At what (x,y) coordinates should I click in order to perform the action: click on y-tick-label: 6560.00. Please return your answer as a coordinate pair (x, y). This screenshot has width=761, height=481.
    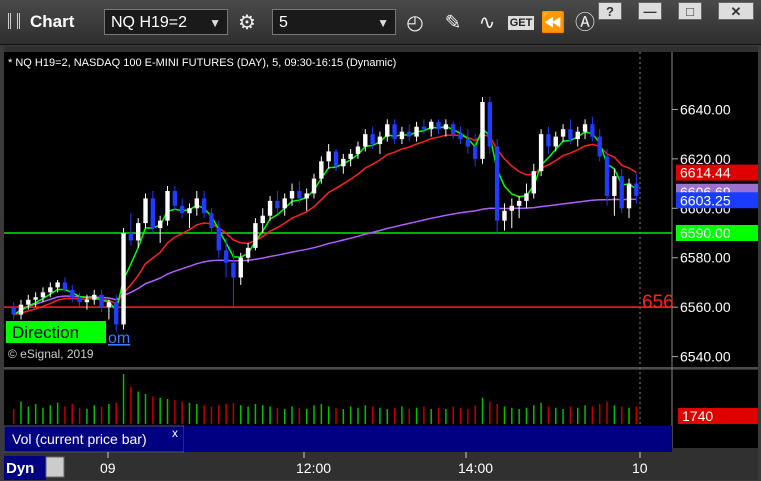
    Looking at the image, I should click on (705, 307).